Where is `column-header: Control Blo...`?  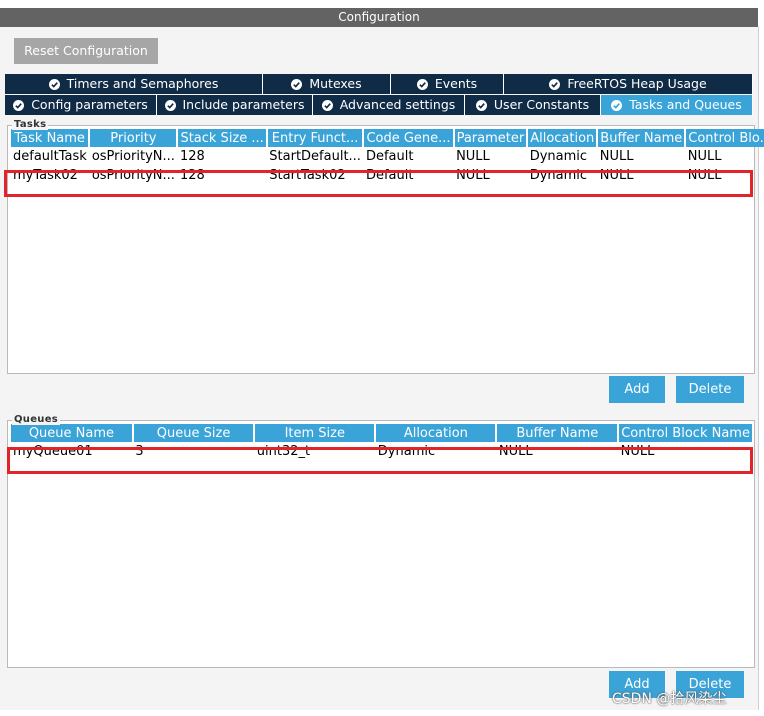 column-header: Control Blo... is located at coordinates (724, 138).